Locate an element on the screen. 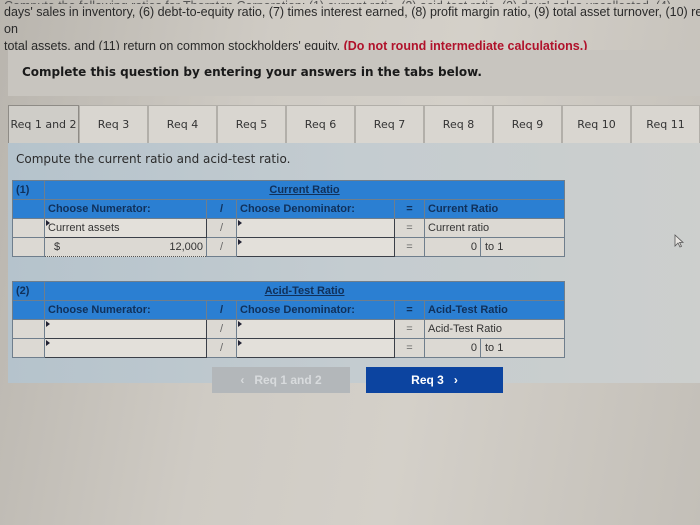 This screenshot has width=700, height=525. current-result-label: Current ratio is located at coordinates (494, 228).